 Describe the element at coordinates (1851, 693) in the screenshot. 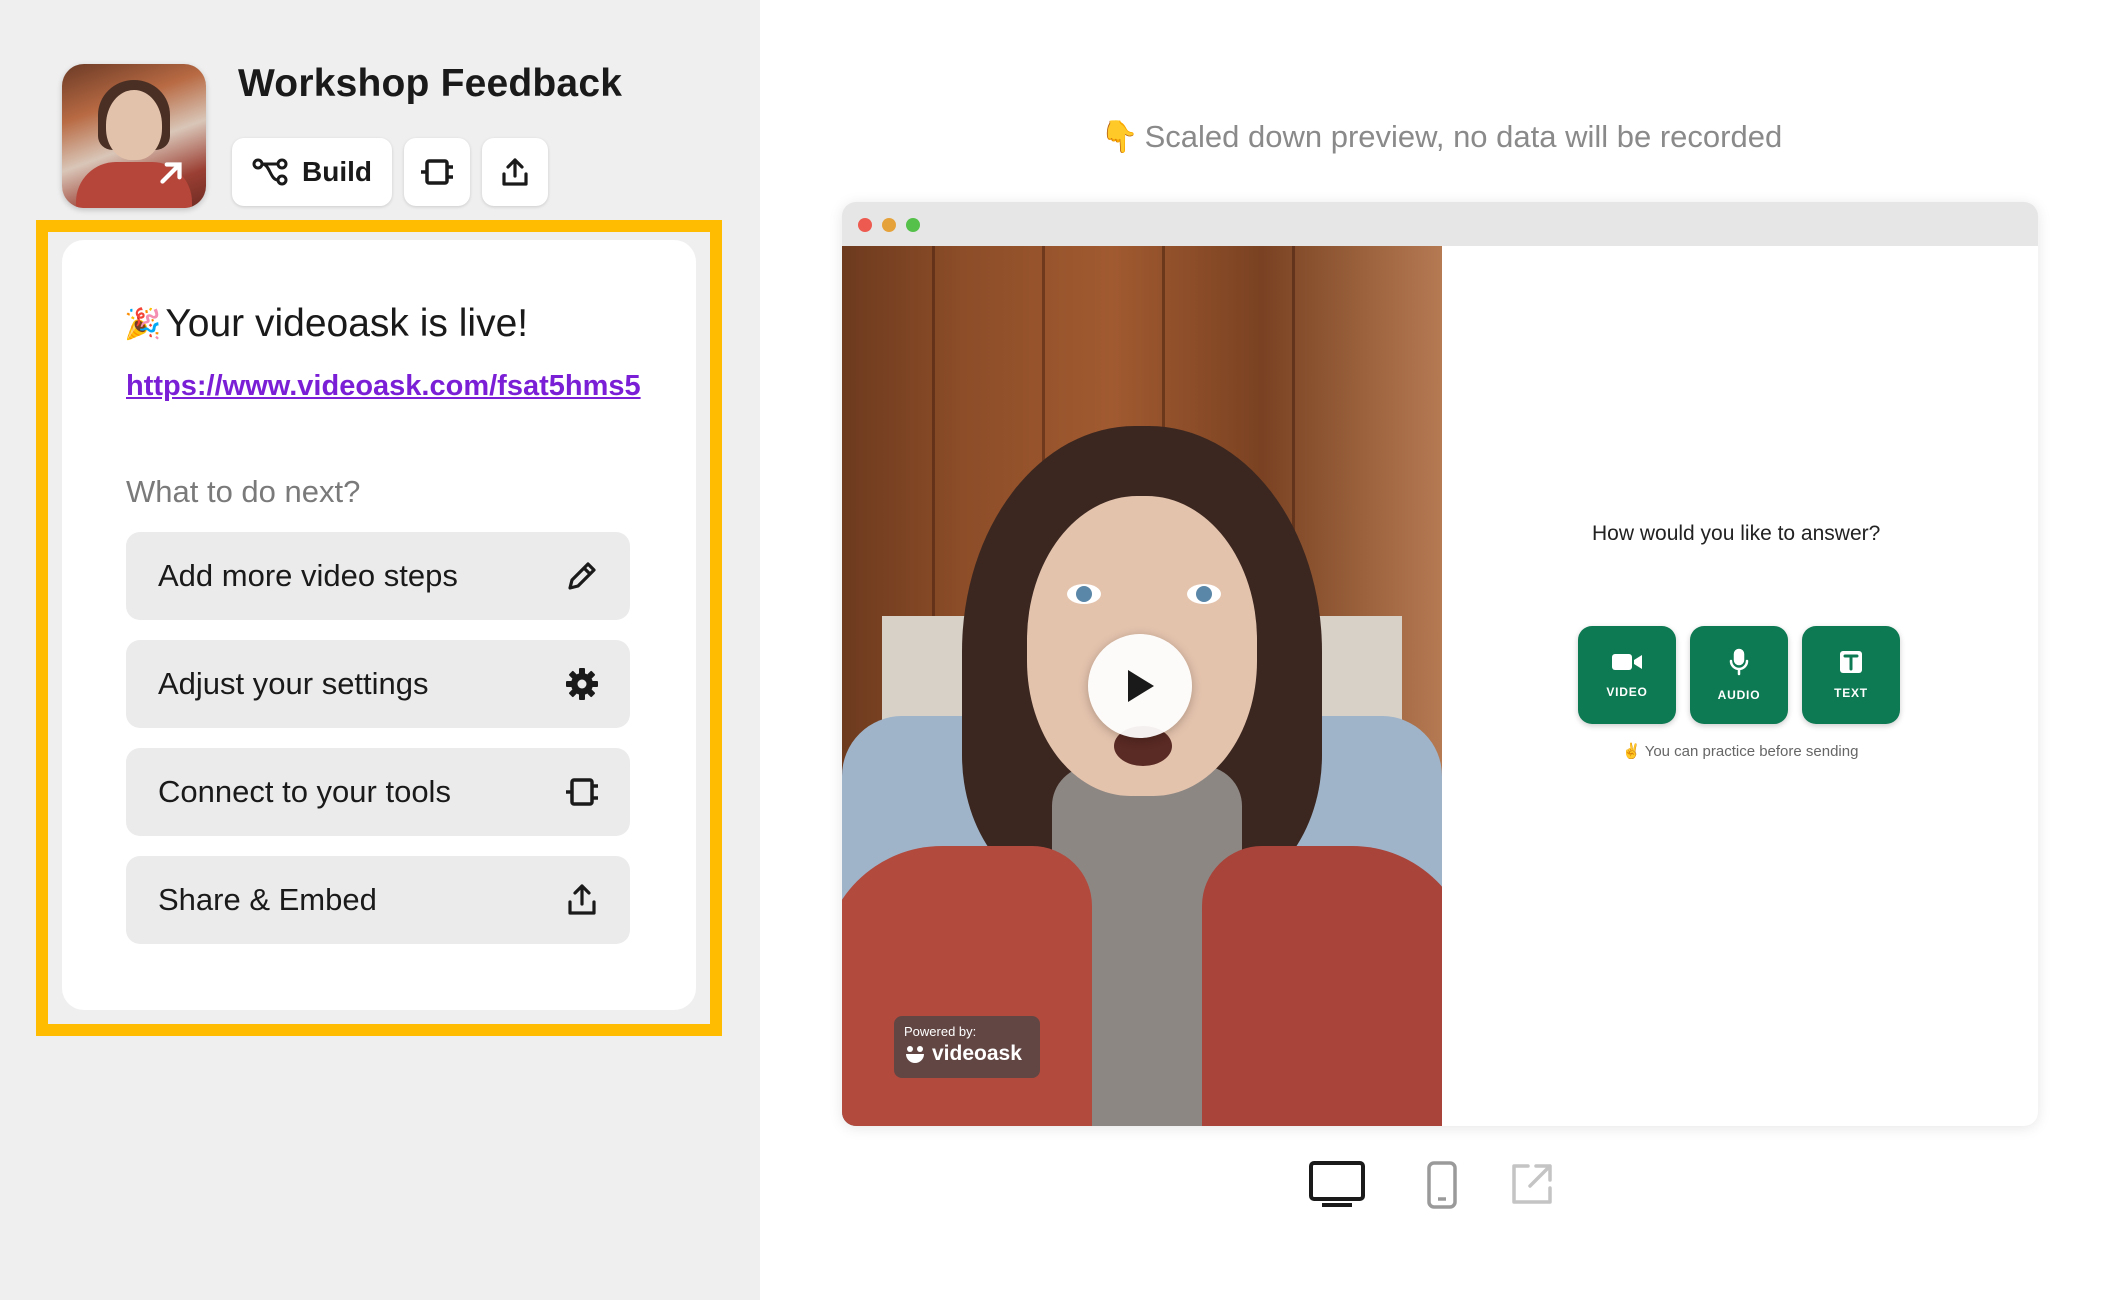

I see `answer-option-label: TEXT` at that location.